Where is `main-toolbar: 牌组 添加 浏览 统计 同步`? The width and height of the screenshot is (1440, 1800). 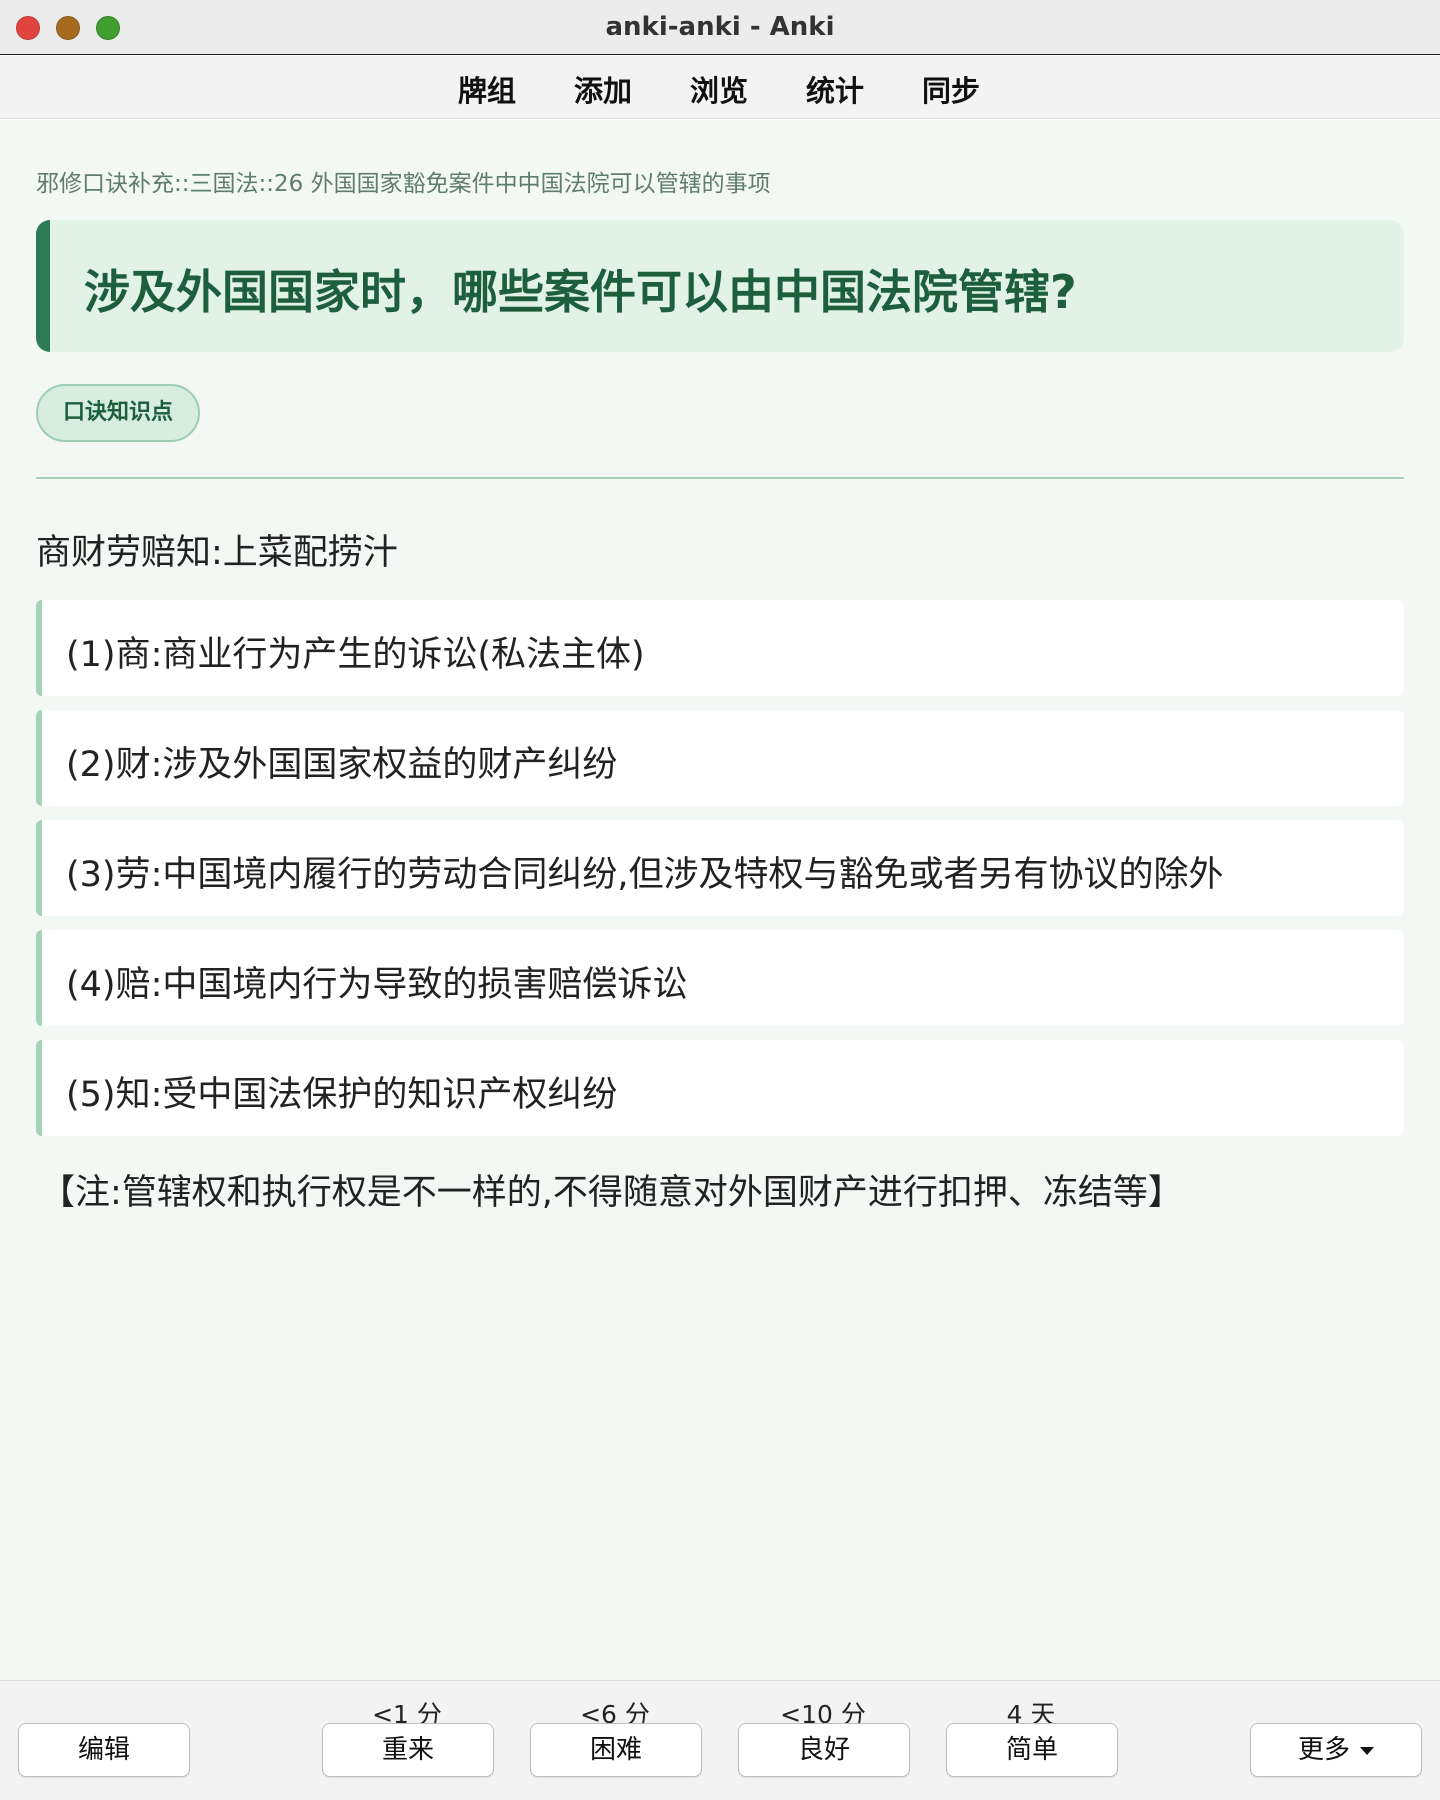 main-toolbar: 牌组 添加 浏览 统计 同步 is located at coordinates (720, 87).